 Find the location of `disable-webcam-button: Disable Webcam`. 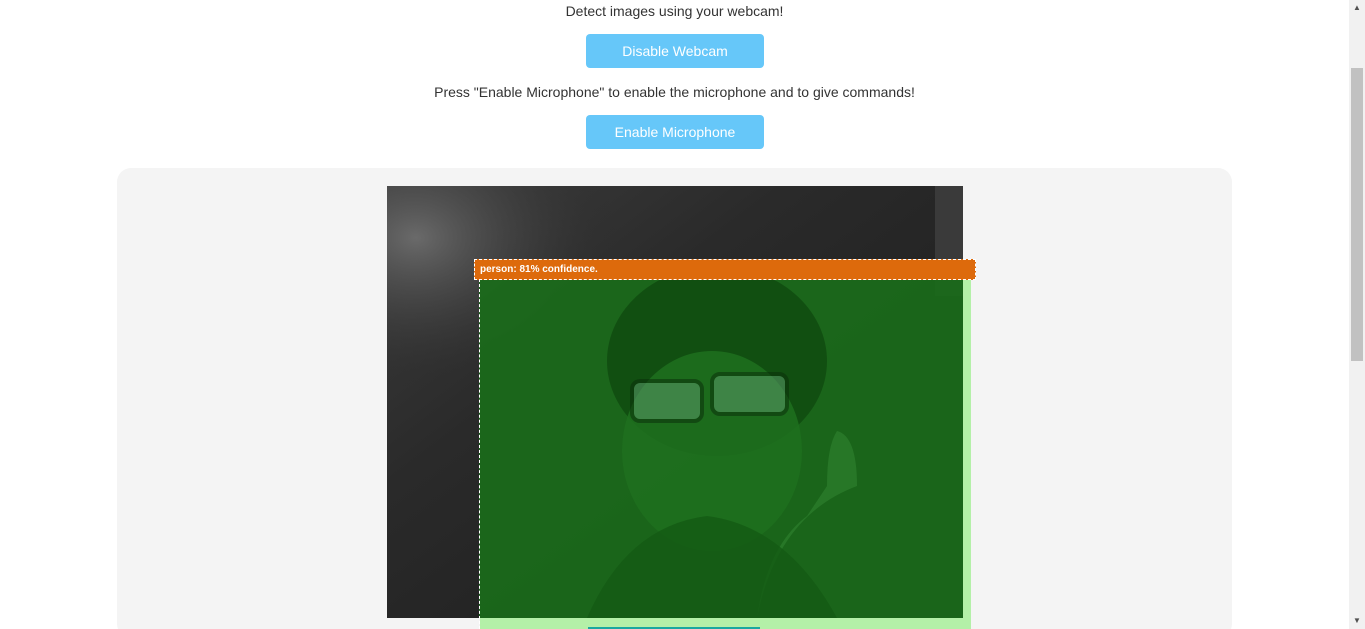

disable-webcam-button: Disable Webcam is located at coordinates (675, 51).